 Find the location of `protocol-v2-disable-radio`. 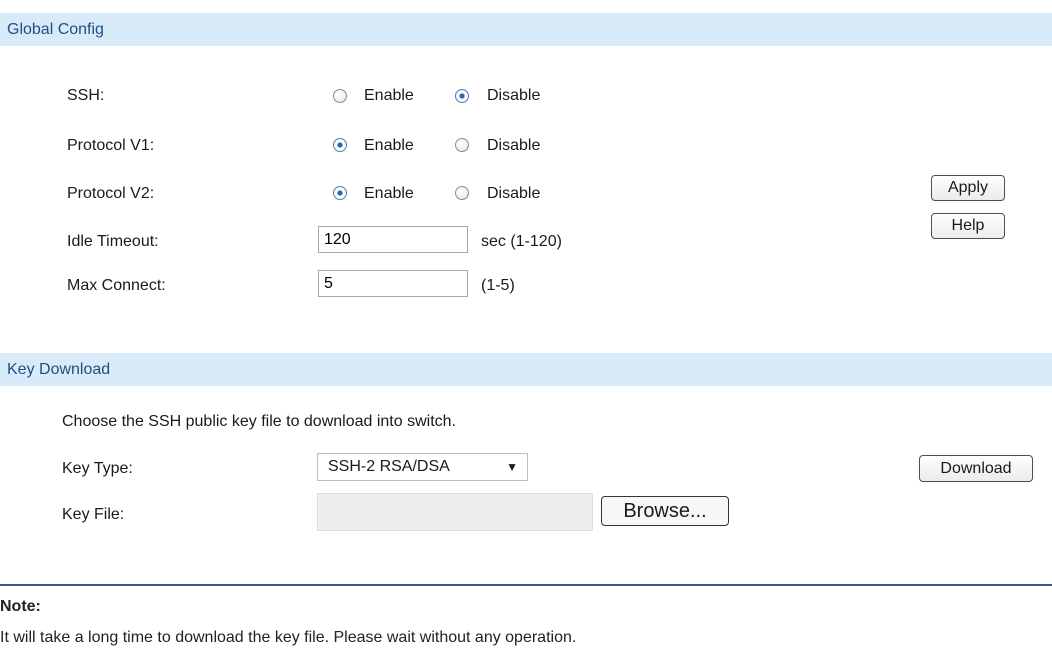

protocol-v2-disable-radio is located at coordinates (462, 193).